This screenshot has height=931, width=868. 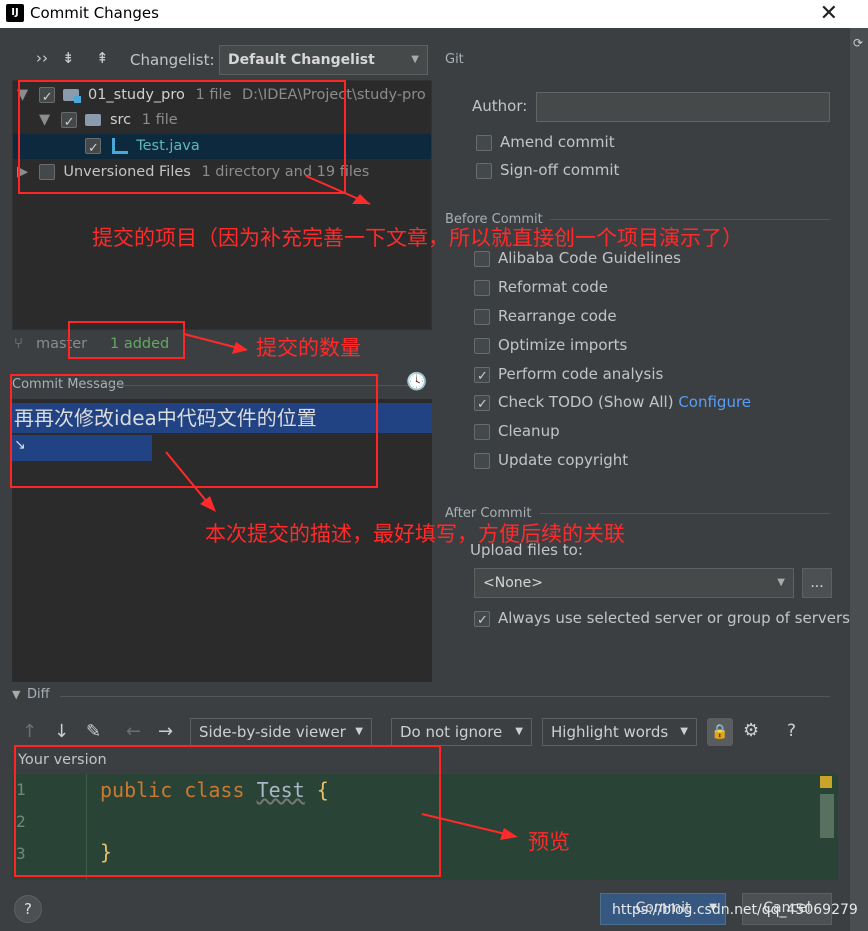 What do you see at coordinates (500, 106) in the screenshot?
I see `author-label: Author:` at bounding box center [500, 106].